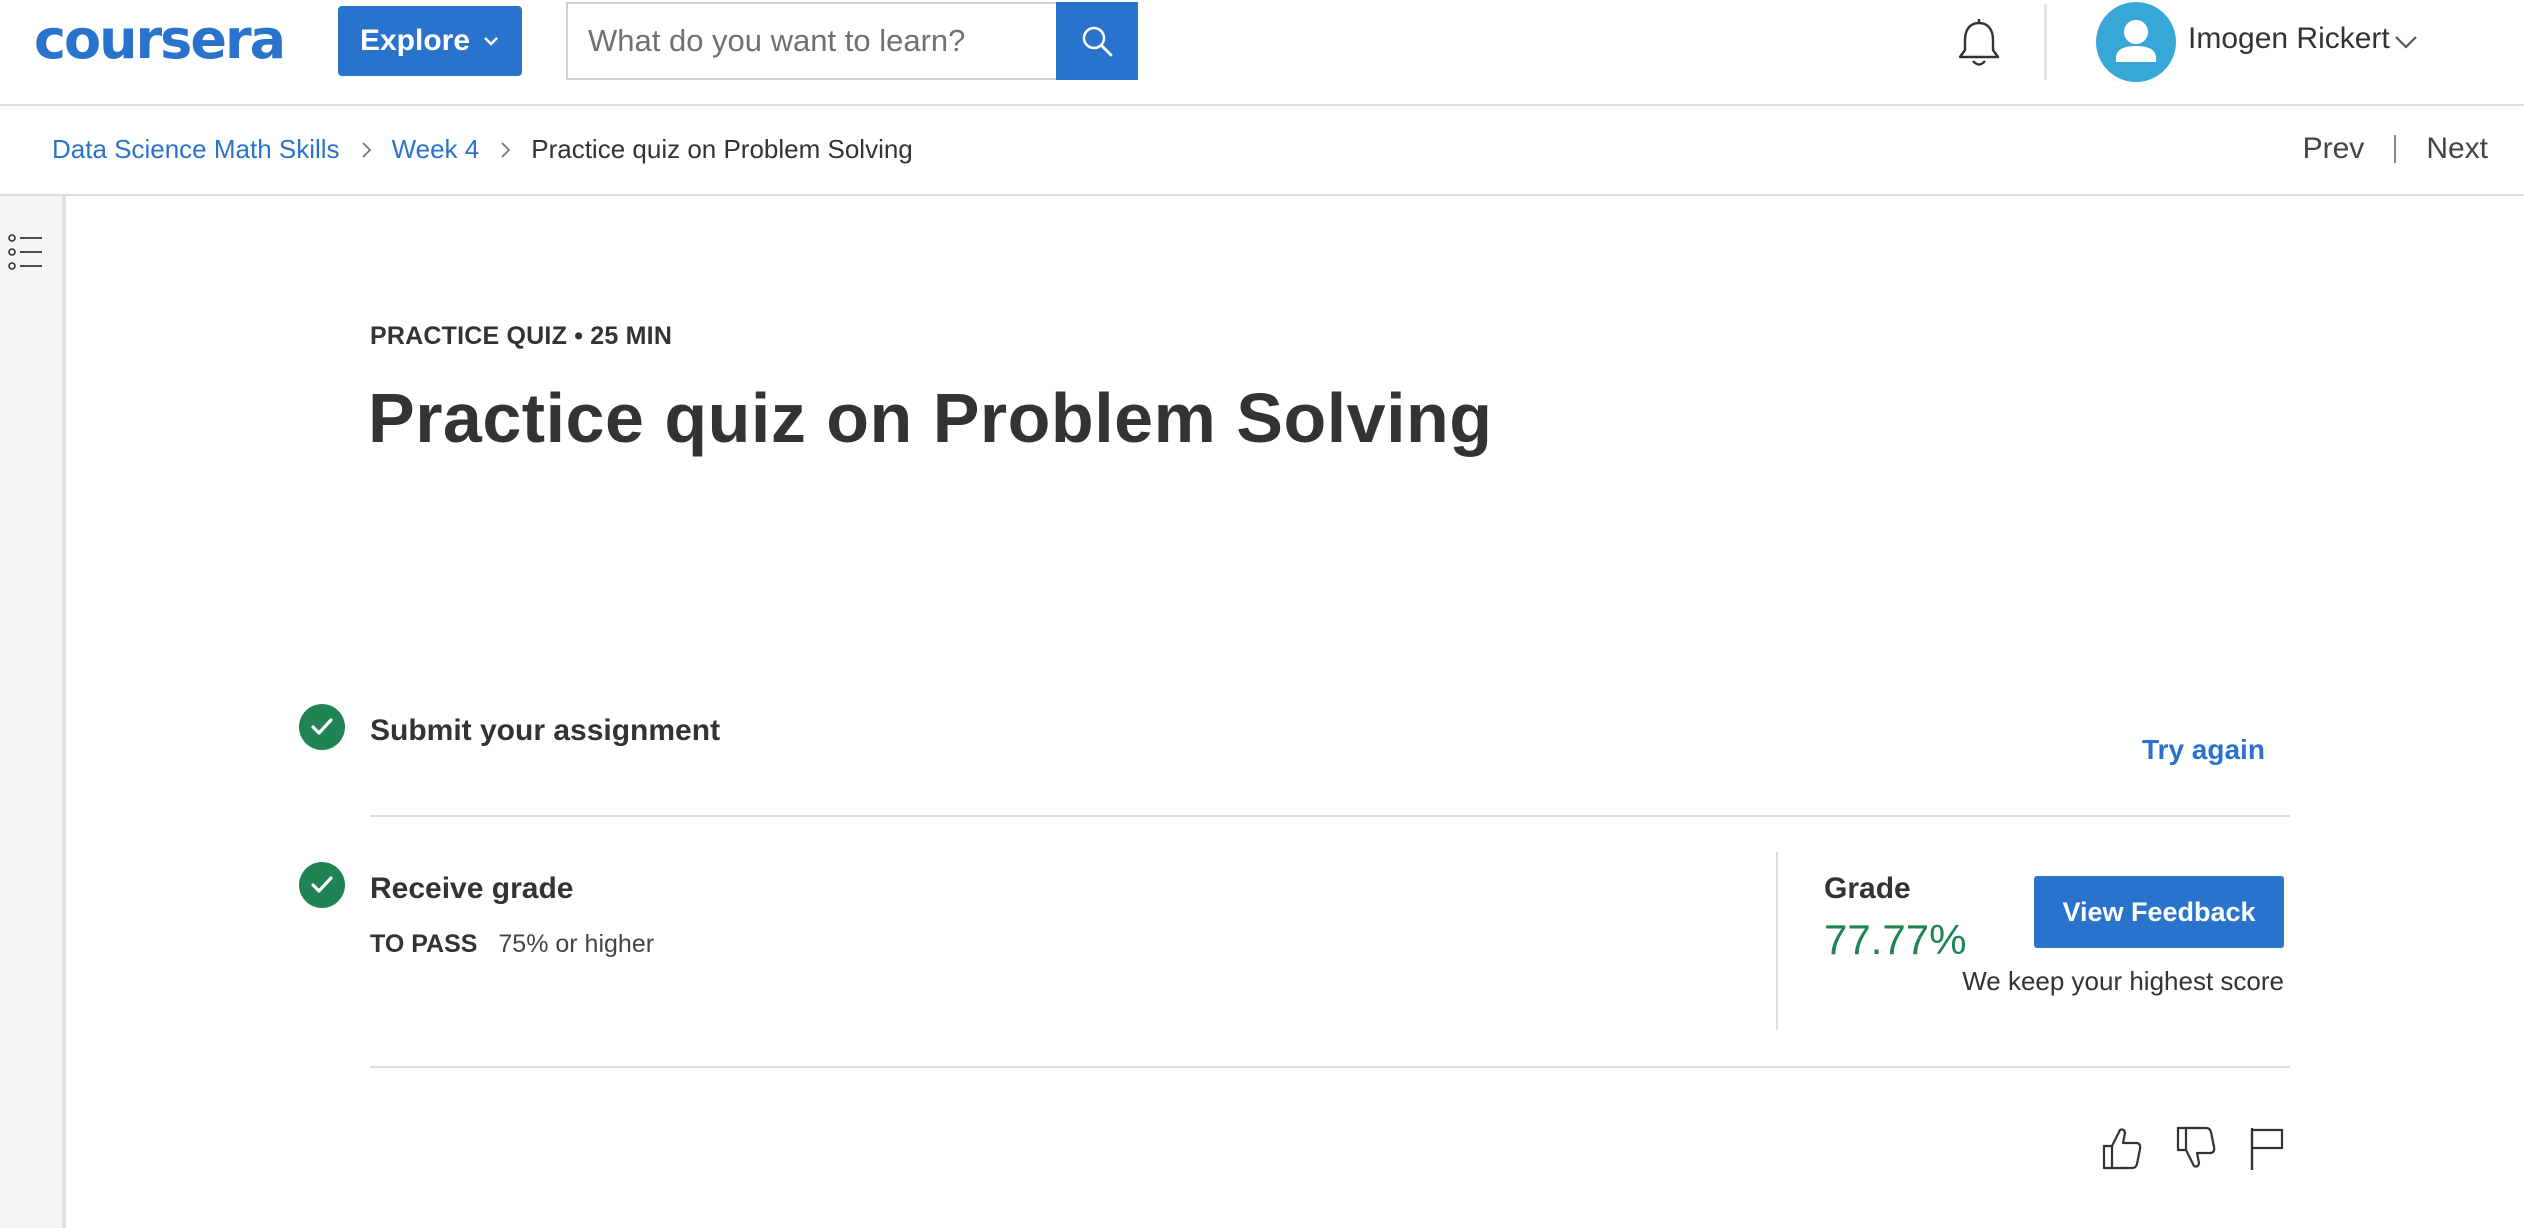 The width and height of the screenshot is (2524, 1228). I want to click on explore-button: Explore, so click(430, 41).